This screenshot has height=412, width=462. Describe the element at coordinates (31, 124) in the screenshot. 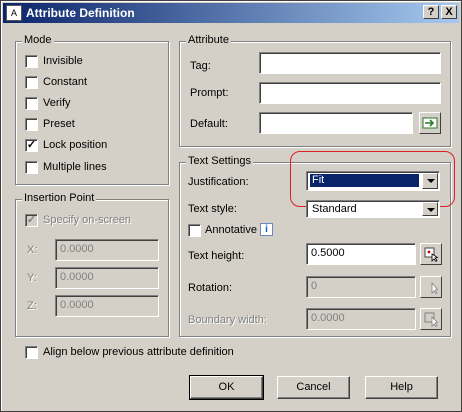

I see `preset-checkbox` at that location.